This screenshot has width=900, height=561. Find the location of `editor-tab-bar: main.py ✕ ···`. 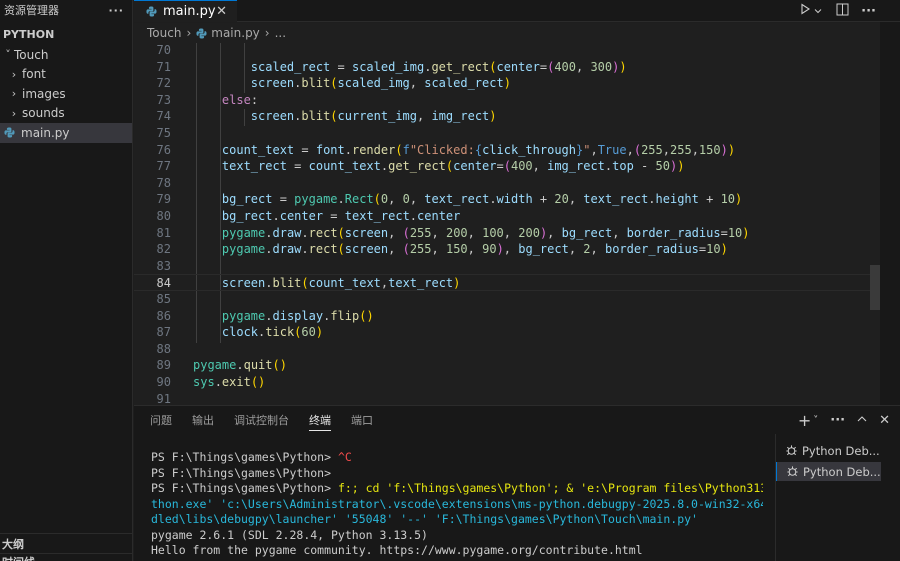

editor-tab-bar: main.py ✕ ··· is located at coordinates (517, 11).